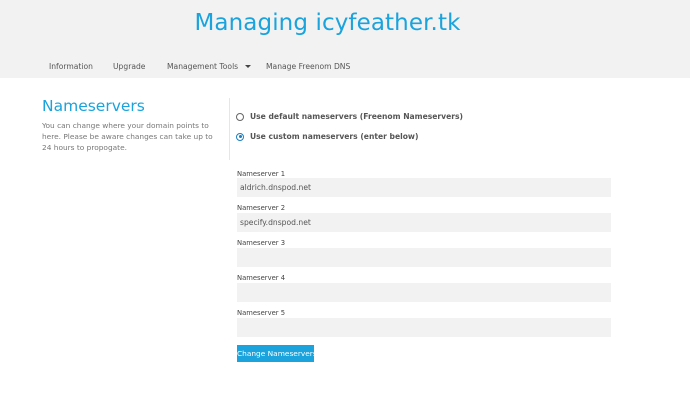 The width and height of the screenshot is (690, 404). Describe the element at coordinates (261, 243) in the screenshot. I see `nameserver-3-label: Nameserver 3` at that location.